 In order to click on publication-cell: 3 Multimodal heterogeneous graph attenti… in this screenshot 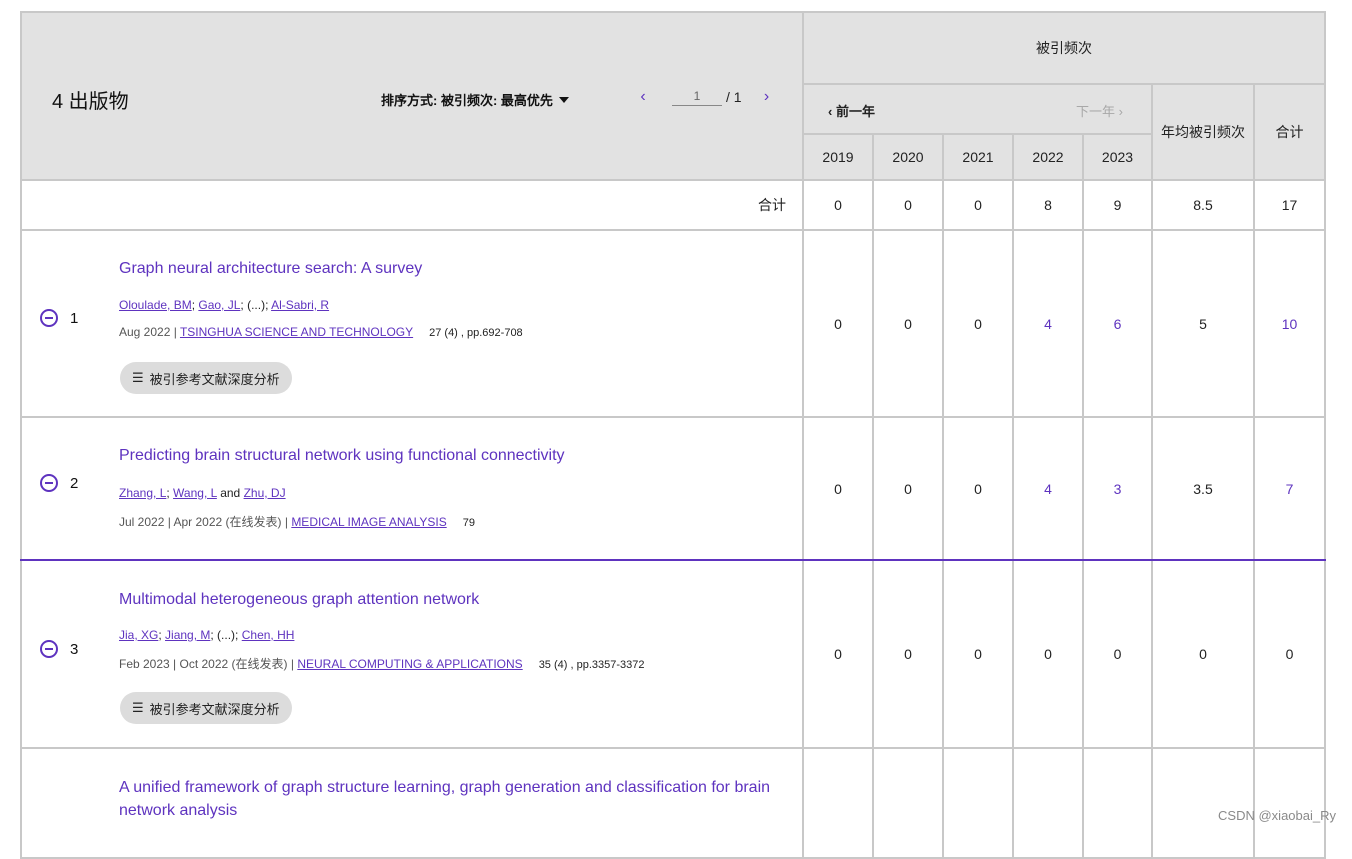, I will do `click(412, 654)`.